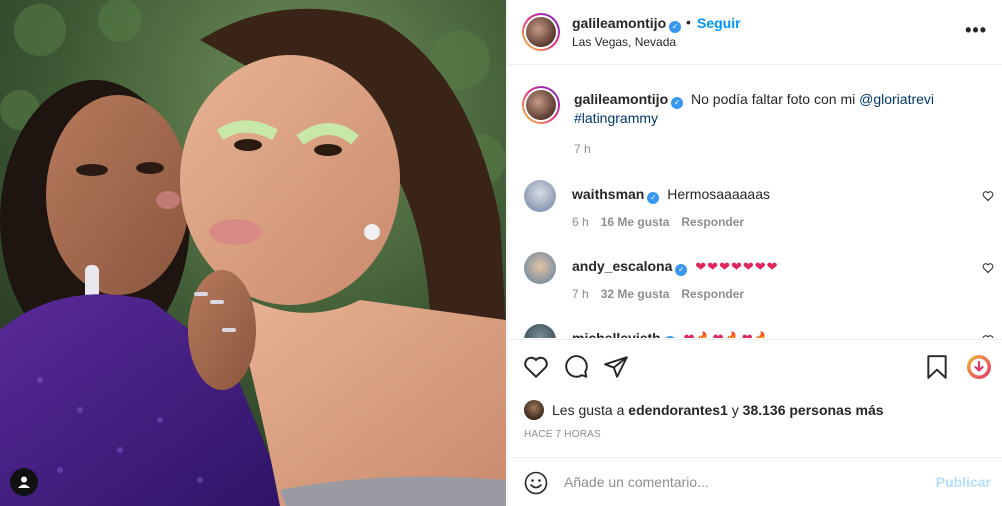  Describe the element at coordinates (678, 410) in the screenshot. I see `liker-username: edendorantes1` at that location.